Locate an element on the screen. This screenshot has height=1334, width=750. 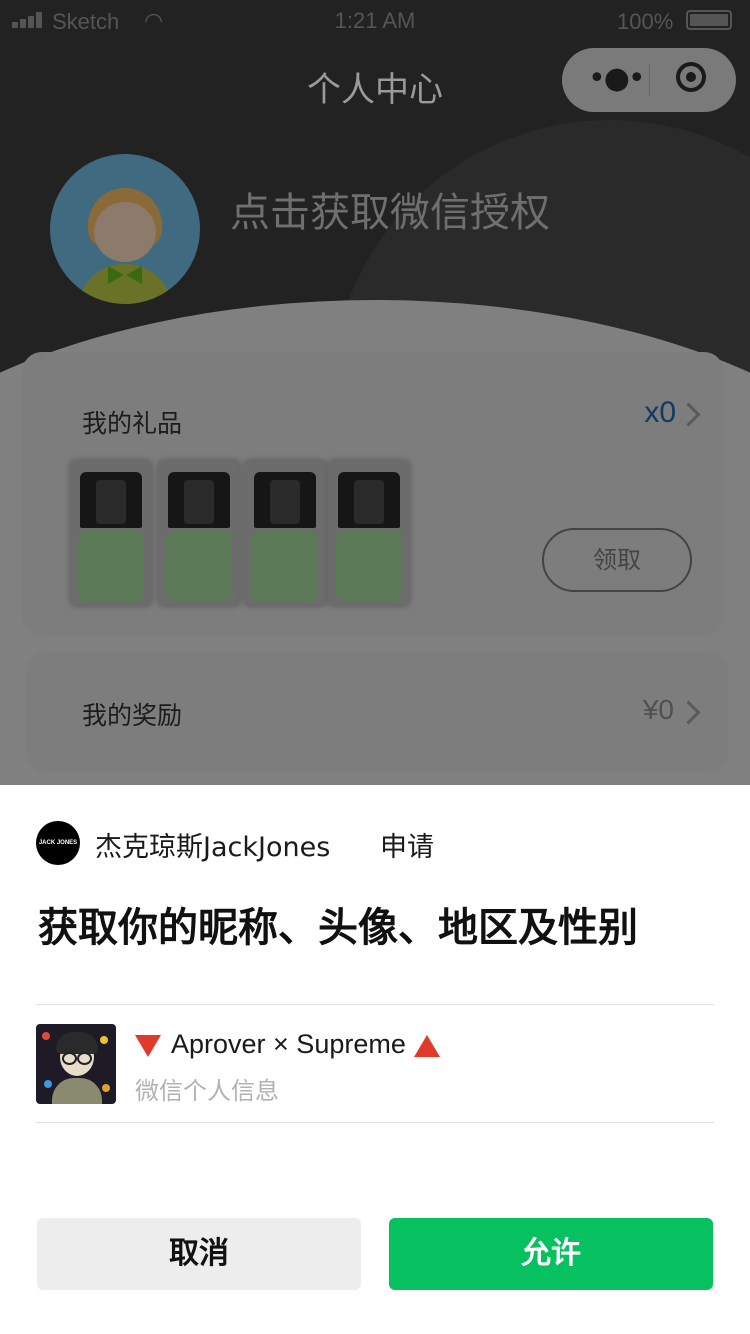
auth-scope-title: 获取你的昵称、头像、地区及性别 is located at coordinates (338, 928).